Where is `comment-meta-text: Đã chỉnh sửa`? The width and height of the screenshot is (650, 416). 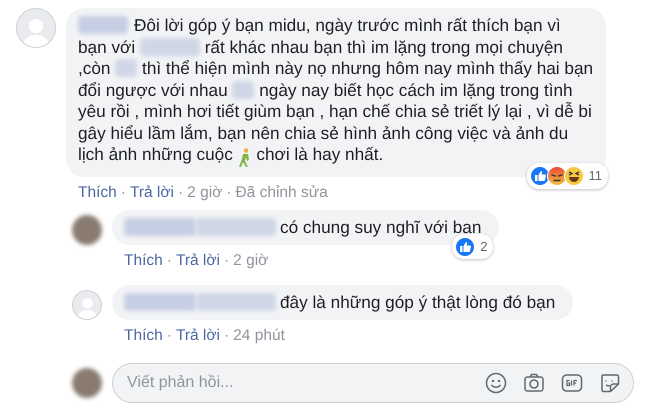
comment-meta-text: Đã chỉnh sửa is located at coordinates (281, 192).